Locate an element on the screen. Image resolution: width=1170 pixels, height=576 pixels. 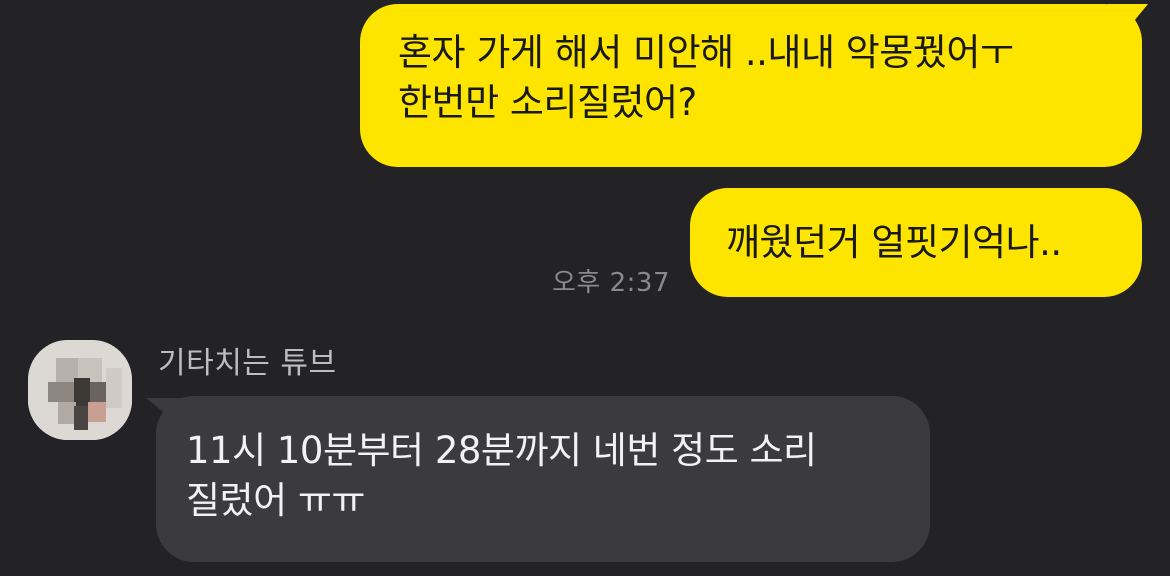
message-text-line: 11시 10분부터 28분까지 네번 정도 소리 is located at coordinates (501, 450).